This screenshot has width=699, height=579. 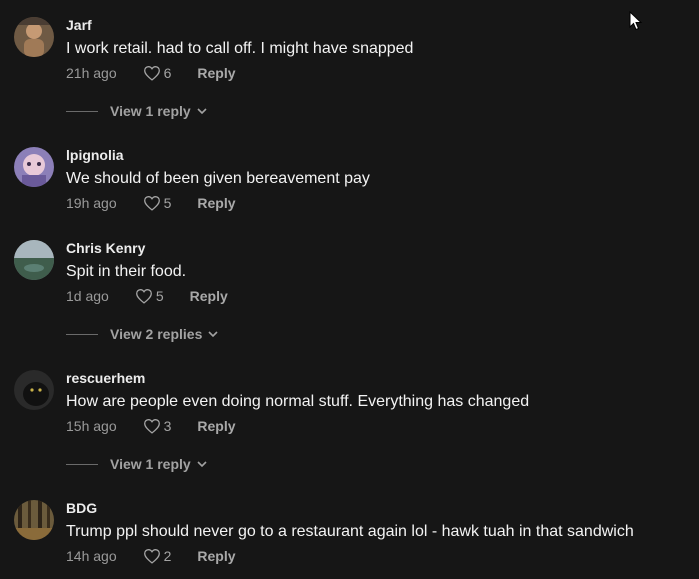 I want to click on comment-username: lpignolia, so click(x=218, y=155).